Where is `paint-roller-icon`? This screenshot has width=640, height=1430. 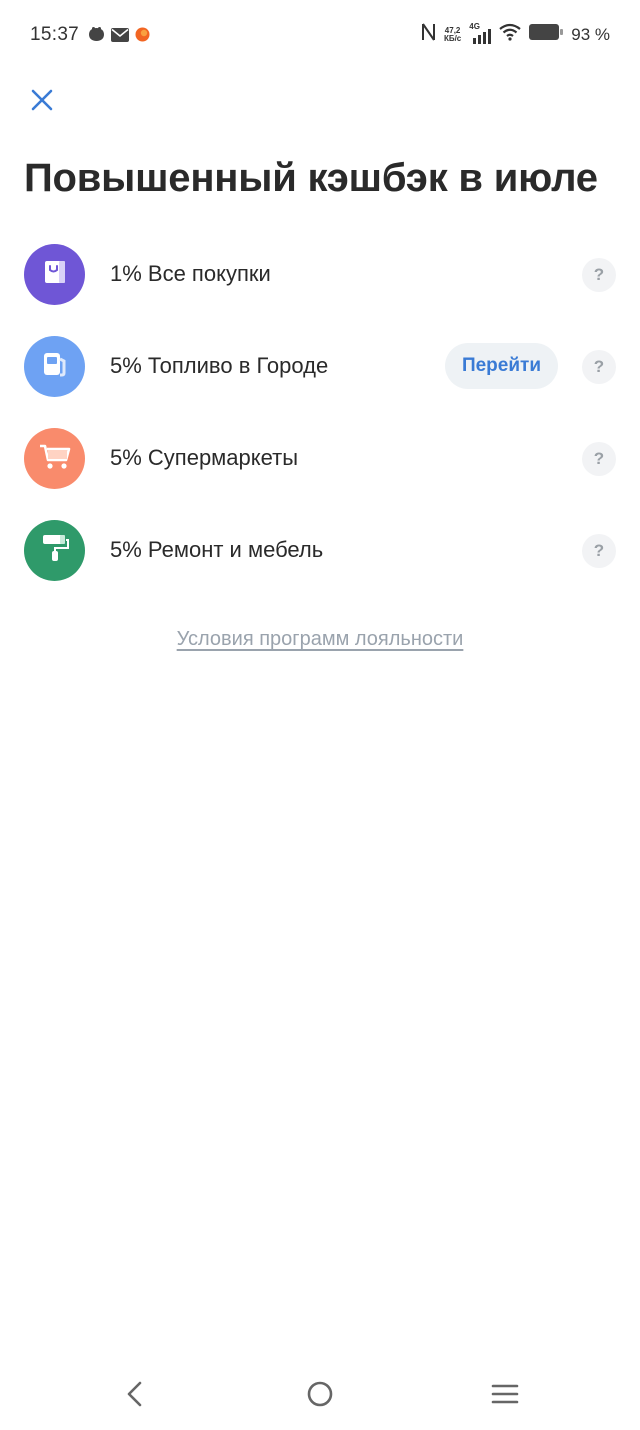 paint-roller-icon is located at coordinates (55, 550).